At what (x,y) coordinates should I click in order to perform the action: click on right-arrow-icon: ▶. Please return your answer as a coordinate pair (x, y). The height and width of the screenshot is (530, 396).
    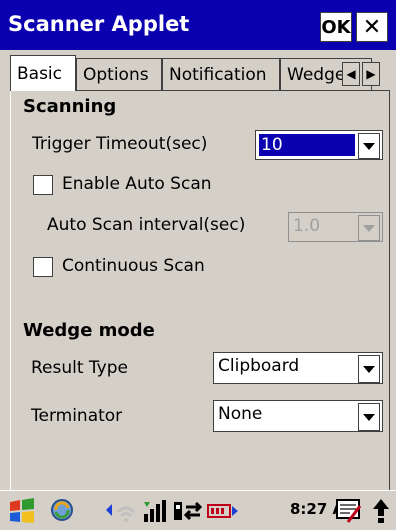
    Looking at the image, I should click on (371, 74).